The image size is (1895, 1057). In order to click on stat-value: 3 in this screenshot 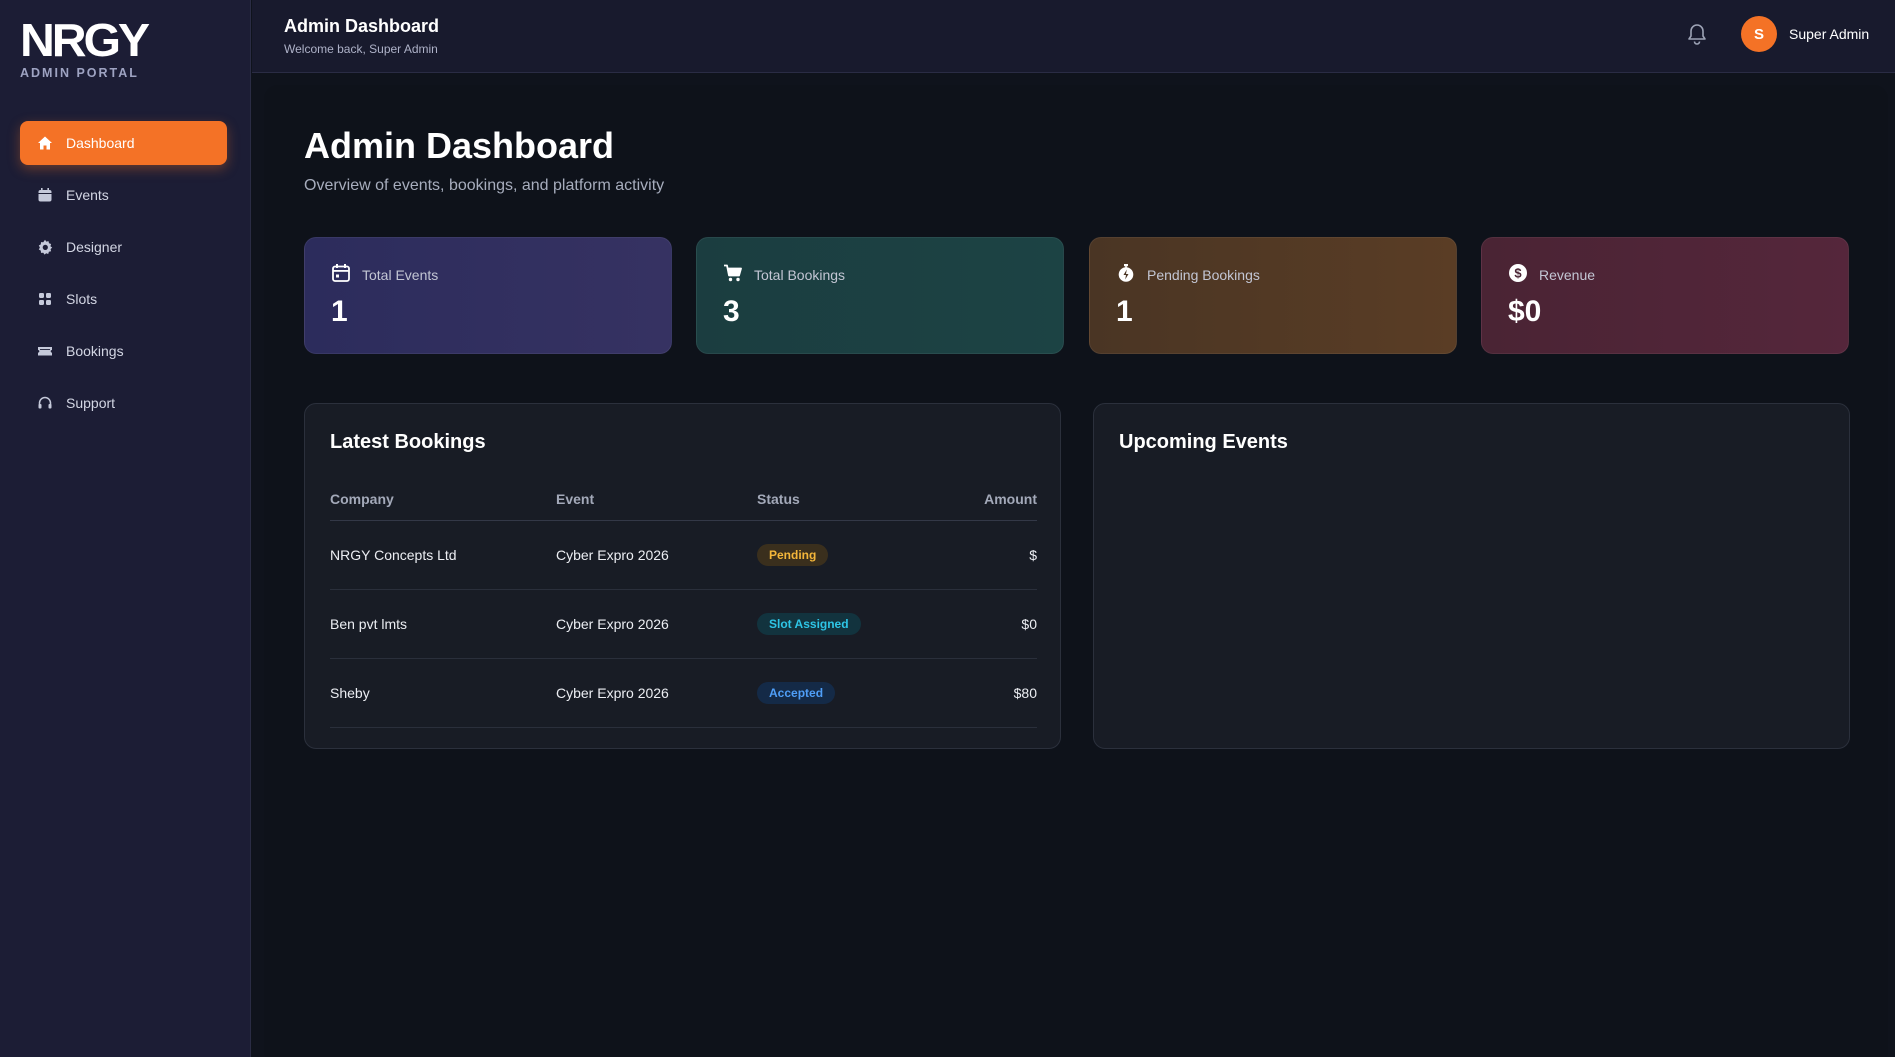, I will do `click(731, 311)`.